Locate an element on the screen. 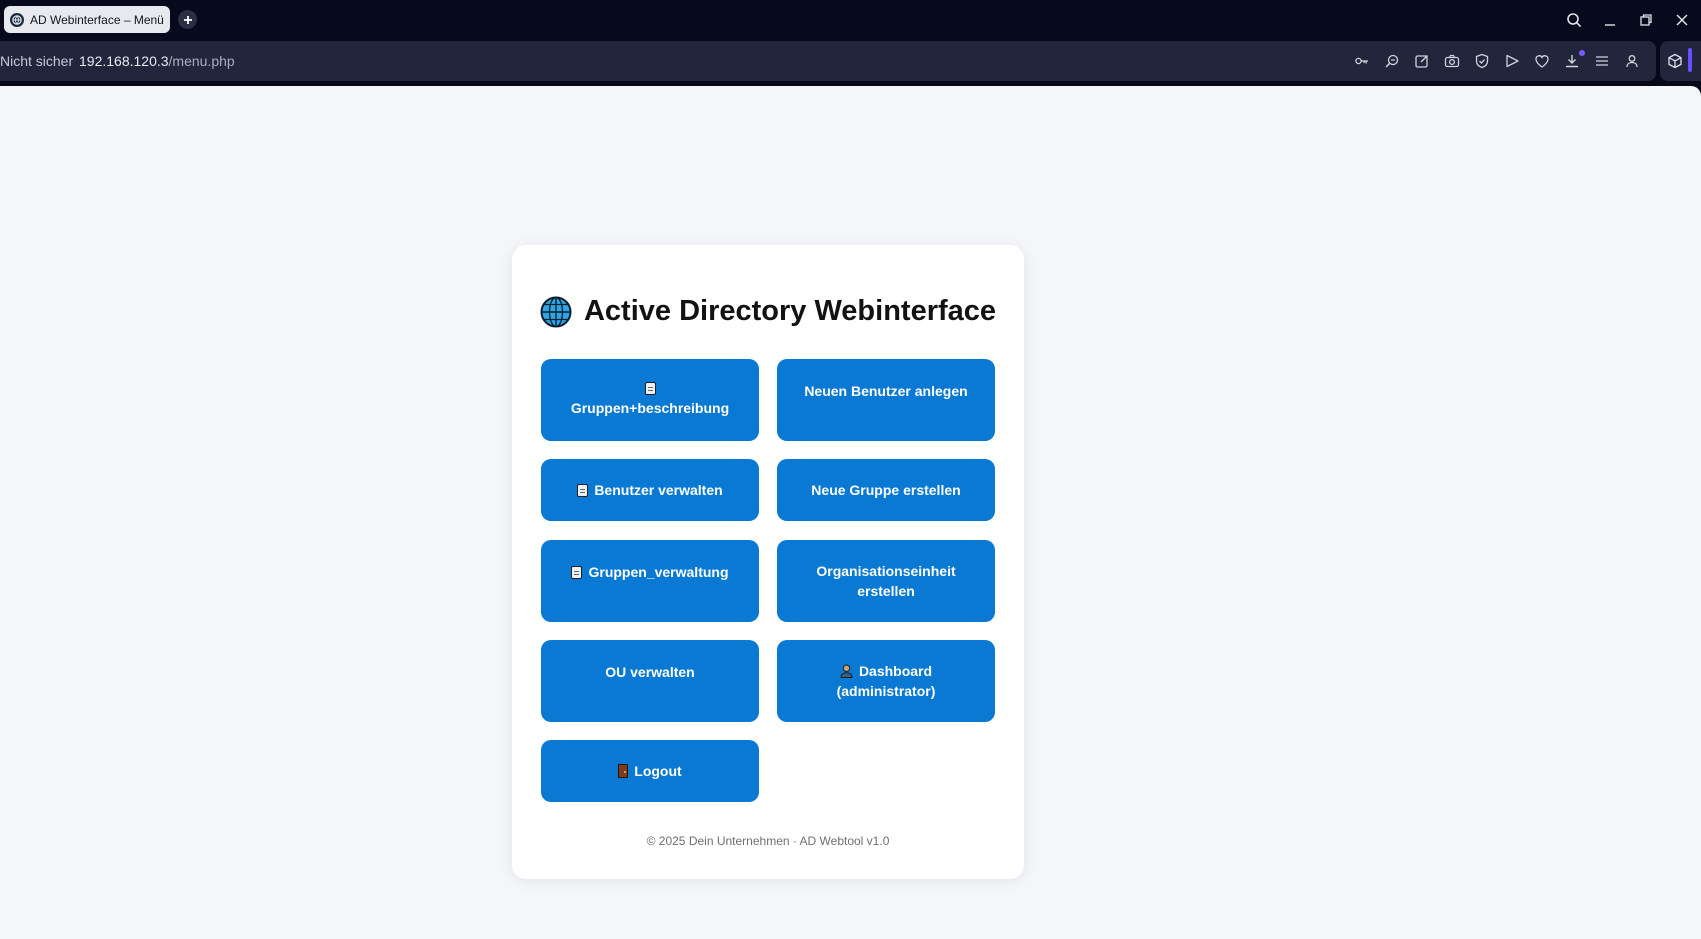 The width and height of the screenshot is (1701, 939). extensions-panel is located at coordinates (1680, 61).